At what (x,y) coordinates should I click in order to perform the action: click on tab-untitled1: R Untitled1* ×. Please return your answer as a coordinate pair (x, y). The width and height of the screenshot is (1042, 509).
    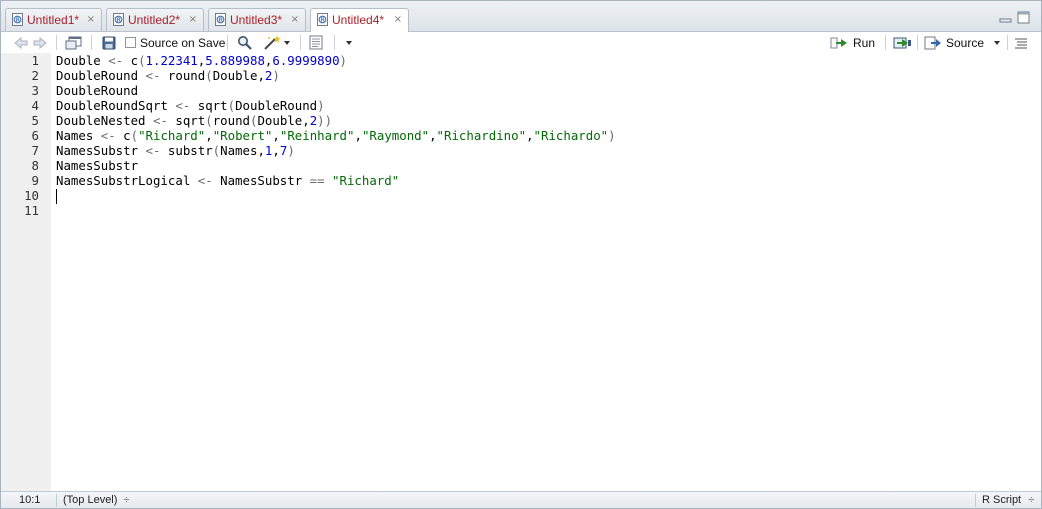
    Looking at the image, I should click on (53, 19).